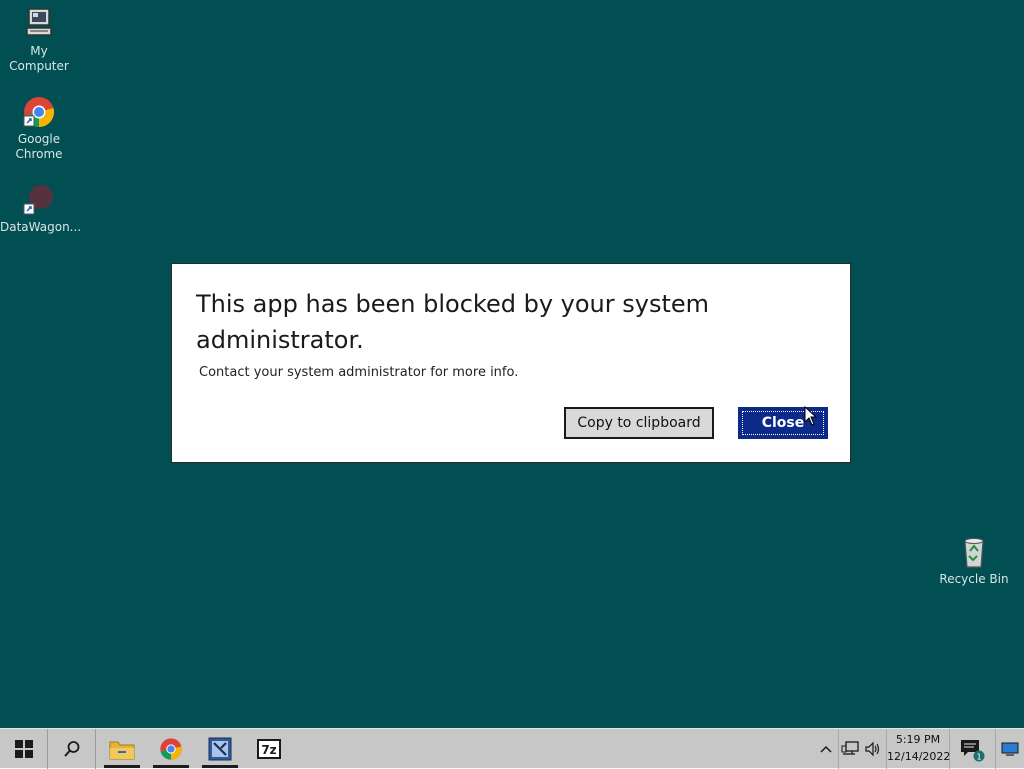  I want to click on show-hidden-icons-button, so click(826, 749).